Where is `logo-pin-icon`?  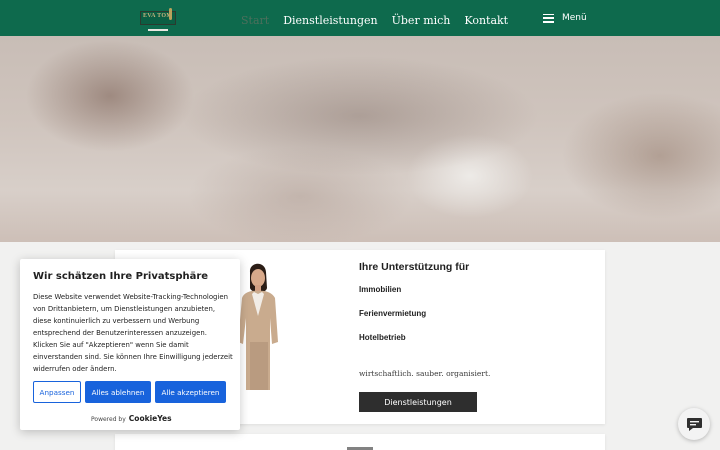
logo-pin-icon is located at coordinates (170, 14).